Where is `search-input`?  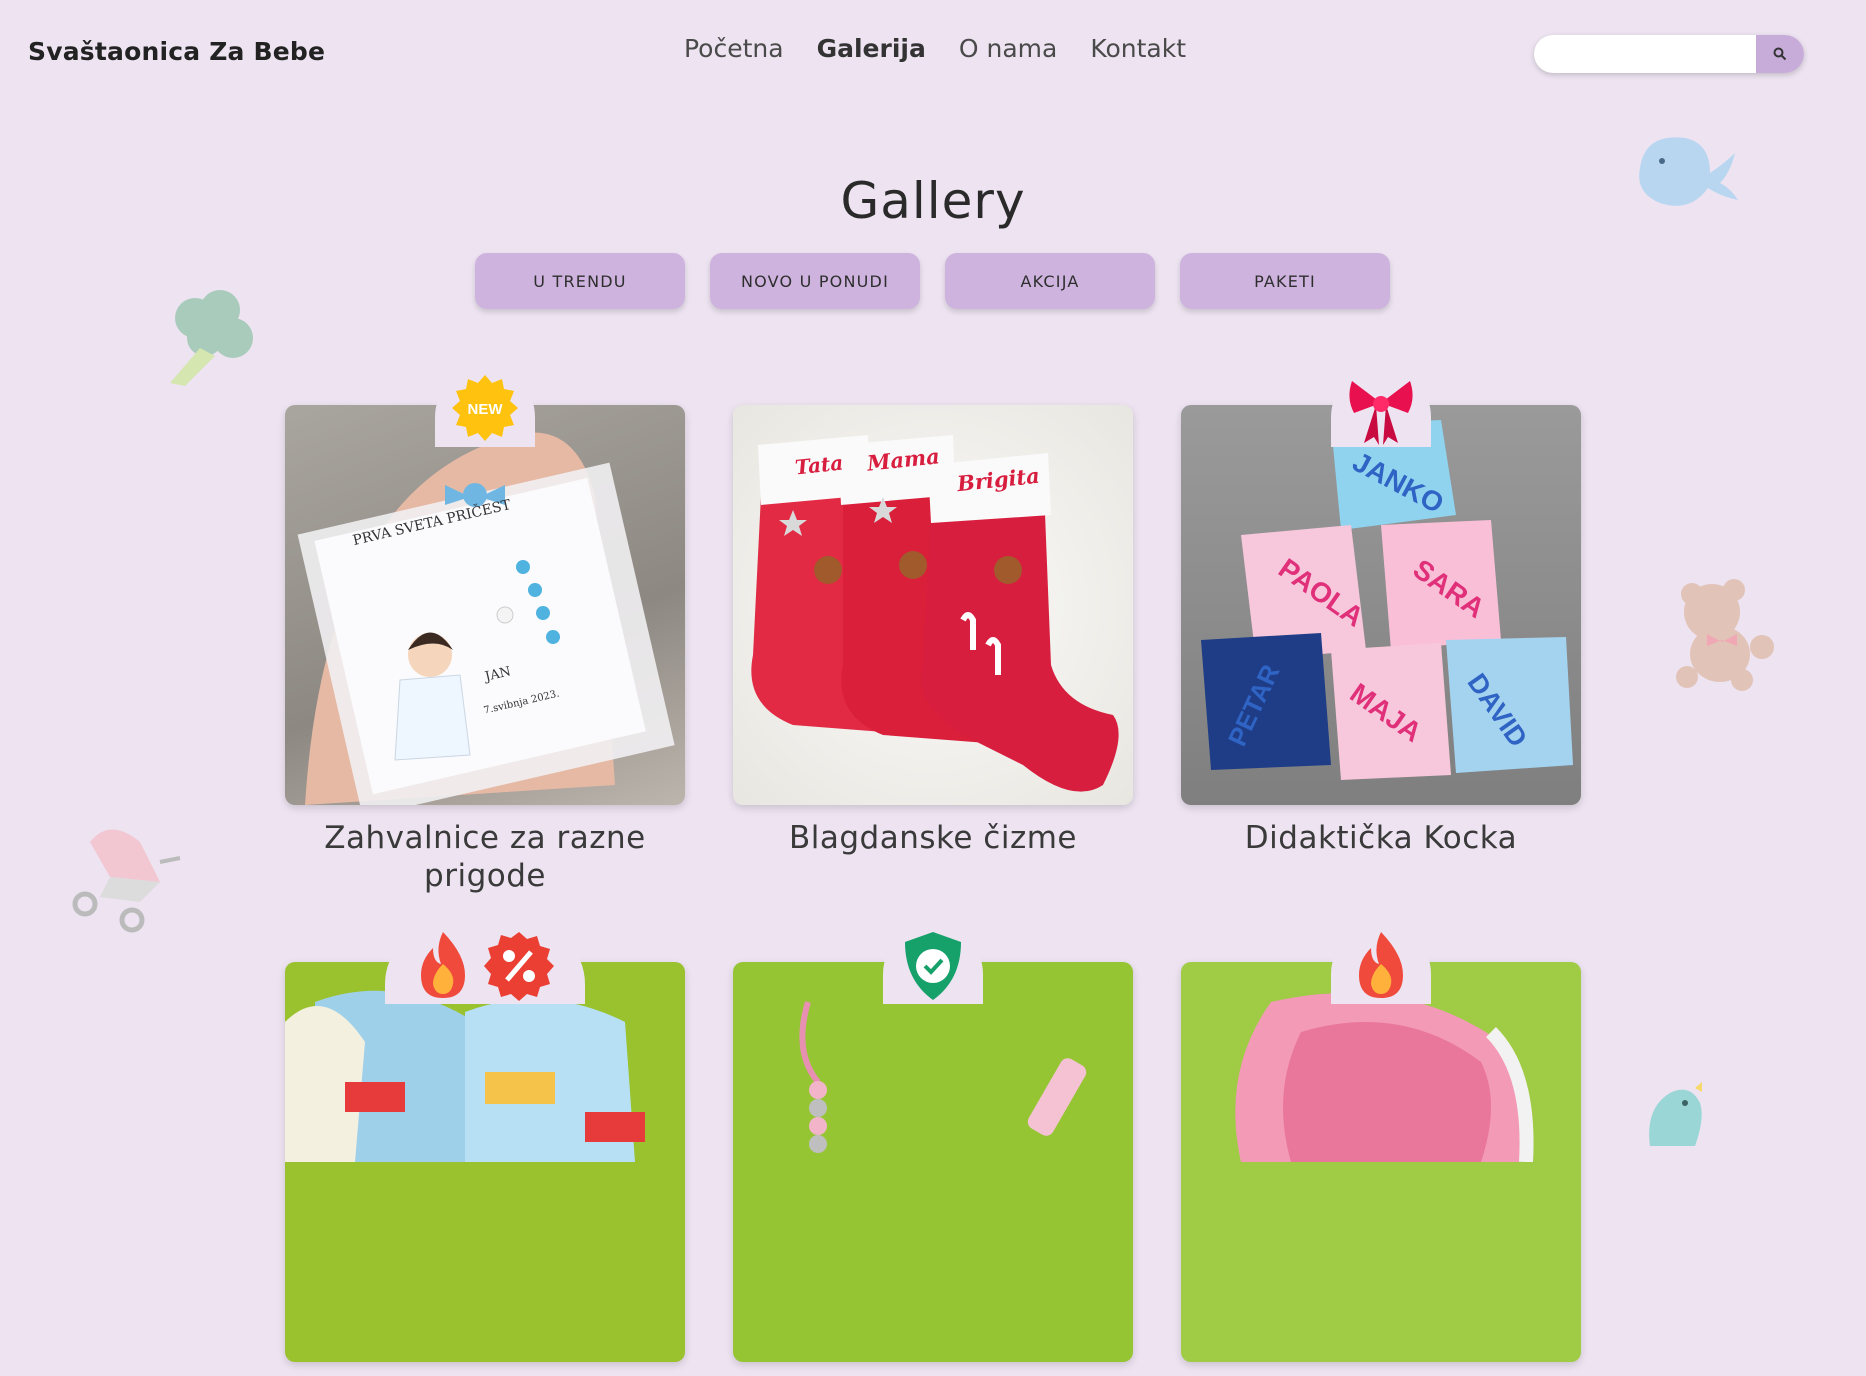
search-input is located at coordinates (1658, 54).